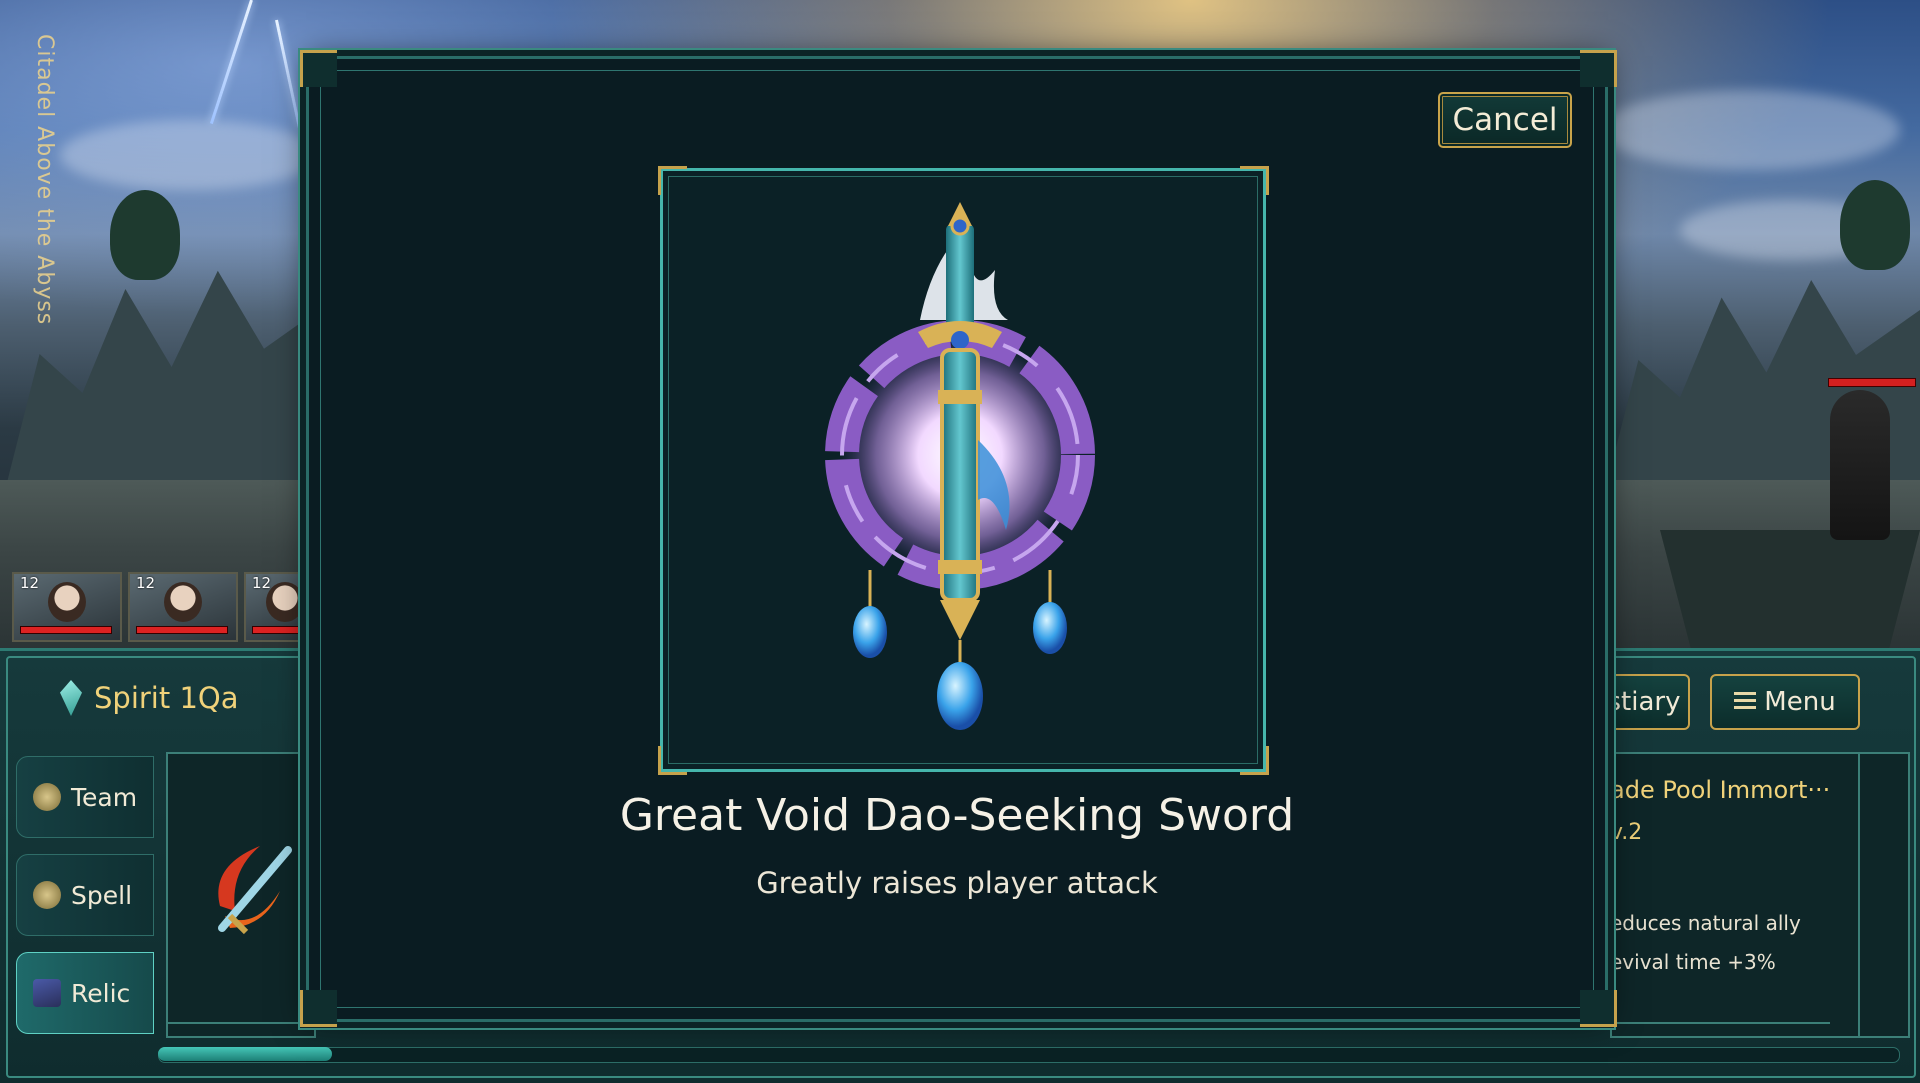 This screenshot has width=1920, height=1083. I want to click on relic-icon, so click(47, 993).